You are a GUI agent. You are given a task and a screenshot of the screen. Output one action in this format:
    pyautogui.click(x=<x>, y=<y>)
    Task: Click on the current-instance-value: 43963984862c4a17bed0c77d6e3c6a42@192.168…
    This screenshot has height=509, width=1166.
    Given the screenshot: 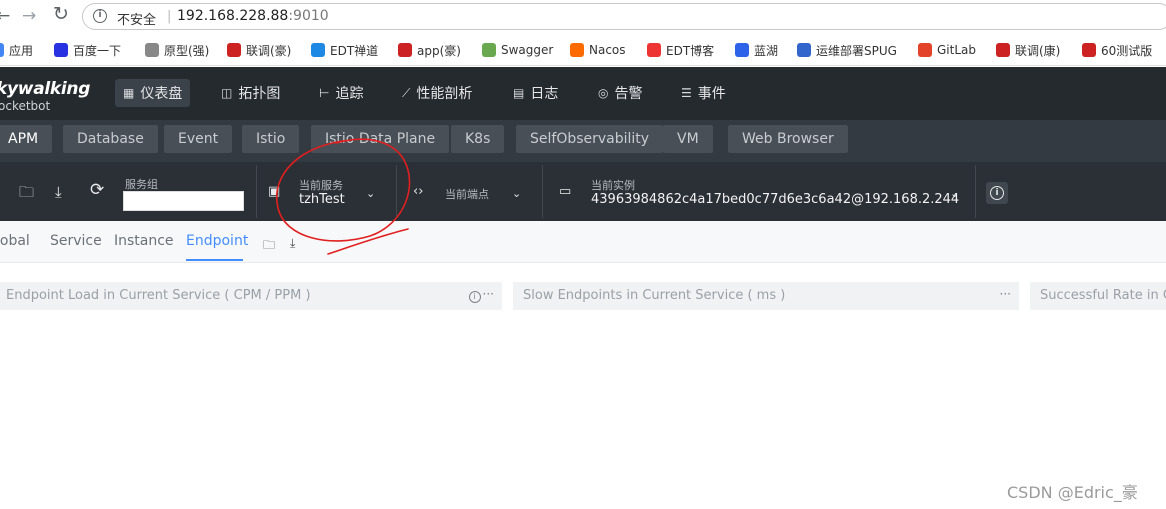 What is the action you would take?
    pyautogui.click(x=775, y=199)
    